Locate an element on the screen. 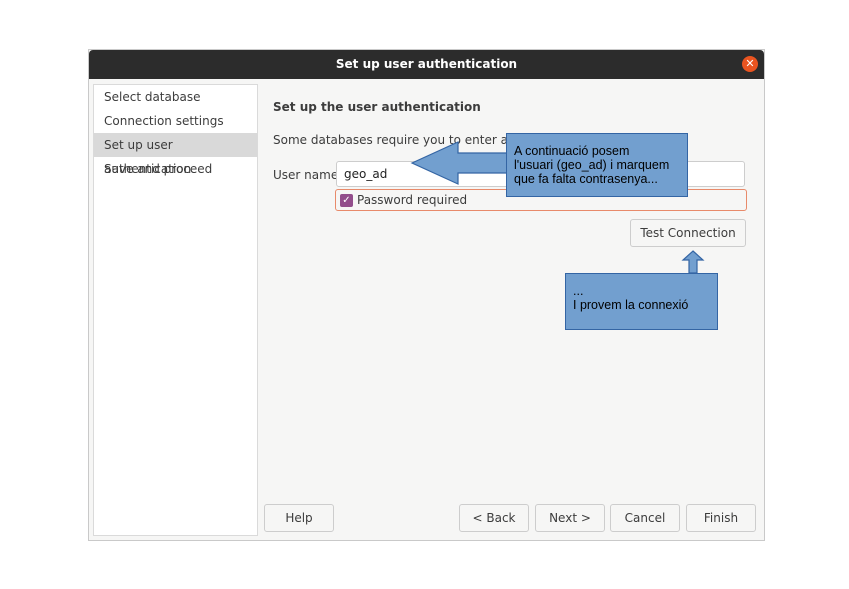 The image size is (849, 589). finish-button: Finish is located at coordinates (721, 518).